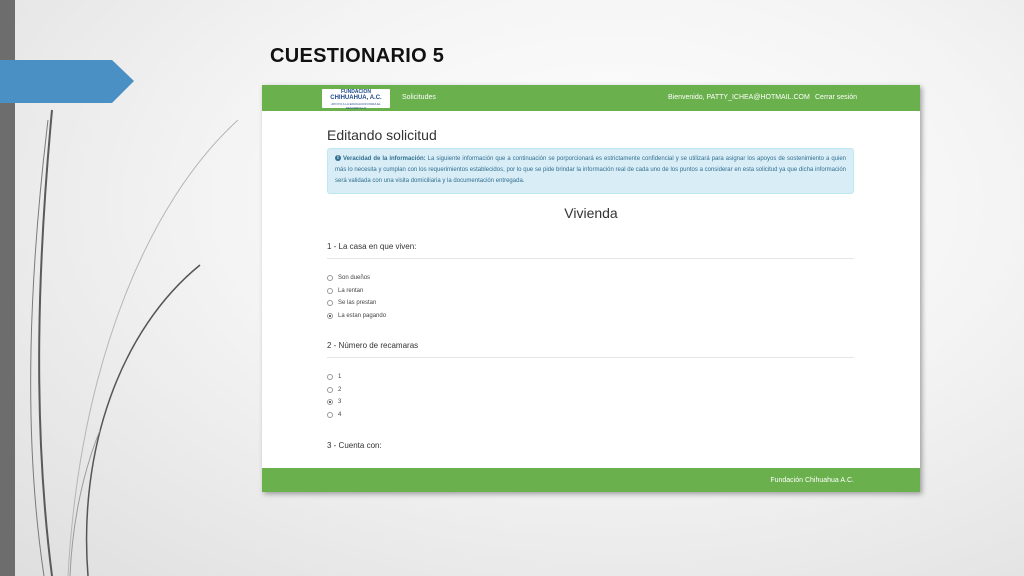  I want to click on option-label: La rentan, so click(351, 290).